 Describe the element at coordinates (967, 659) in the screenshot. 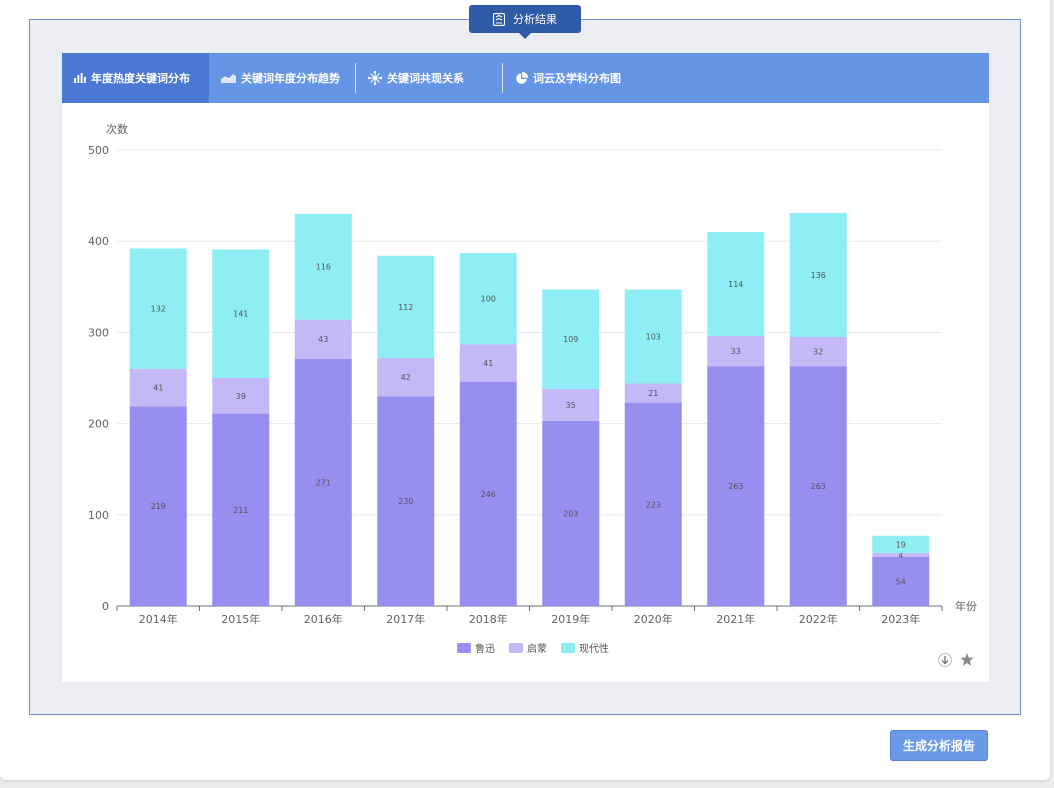

I see `star-icon` at that location.